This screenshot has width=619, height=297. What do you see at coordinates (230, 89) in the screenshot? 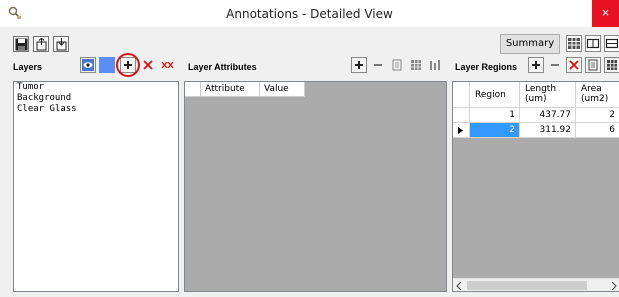
I see `column-header: Attribute` at bounding box center [230, 89].